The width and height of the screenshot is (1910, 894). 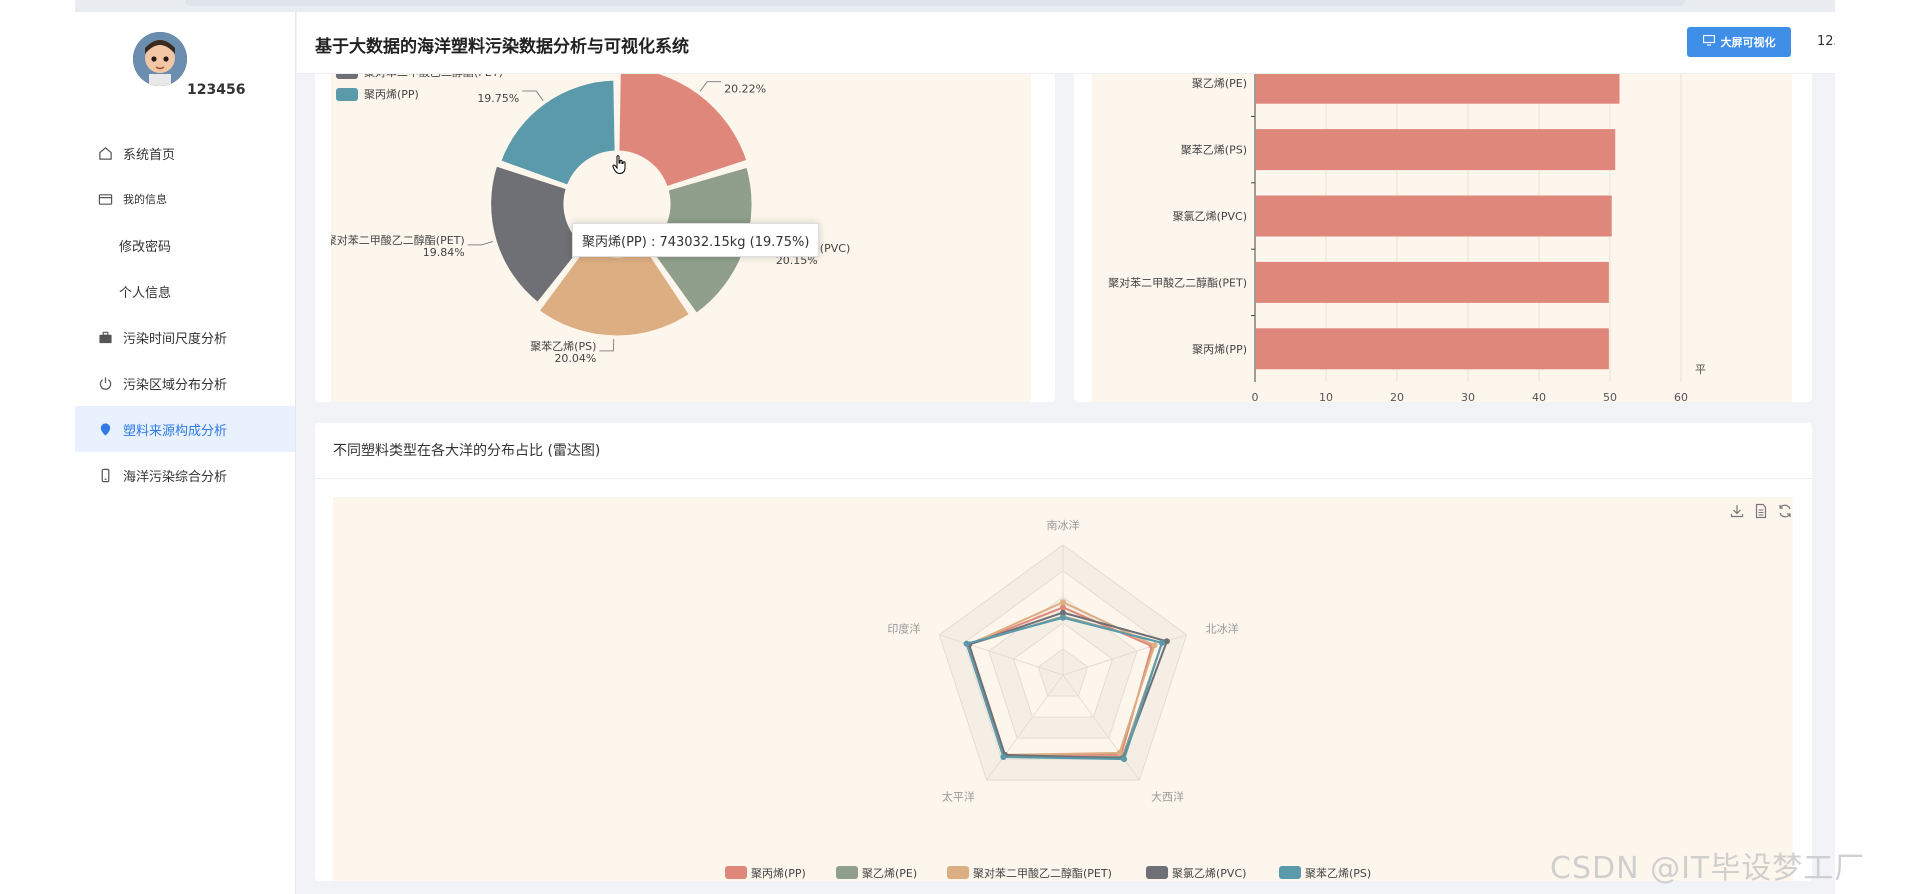 What do you see at coordinates (145, 247) in the screenshot?
I see `sidebar-item-label: 修改密码` at bounding box center [145, 247].